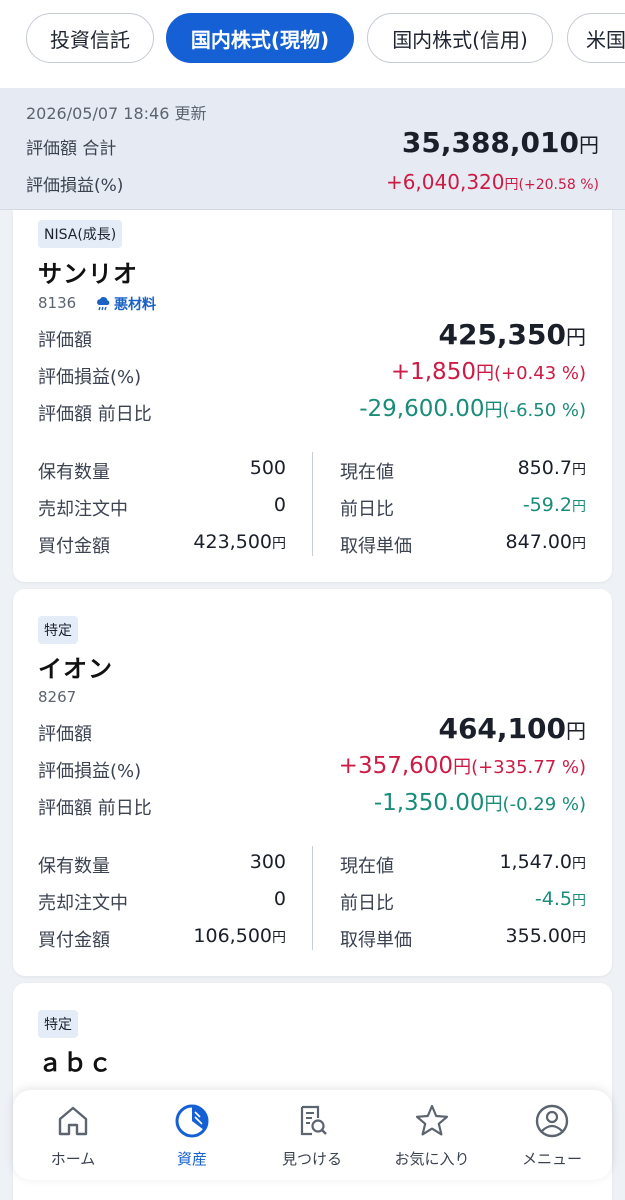 Image resolution: width=625 pixels, height=1200 pixels. I want to click on stock-name: サンリオ, so click(88, 271).